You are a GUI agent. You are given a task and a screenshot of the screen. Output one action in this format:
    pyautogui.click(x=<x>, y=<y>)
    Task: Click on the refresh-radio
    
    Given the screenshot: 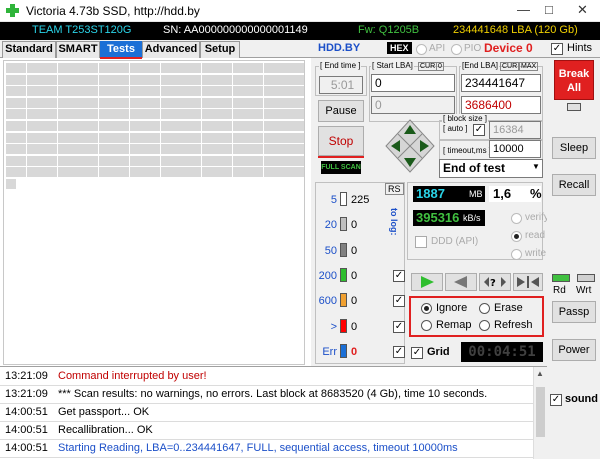 What is the action you would take?
    pyautogui.click(x=484, y=325)
    